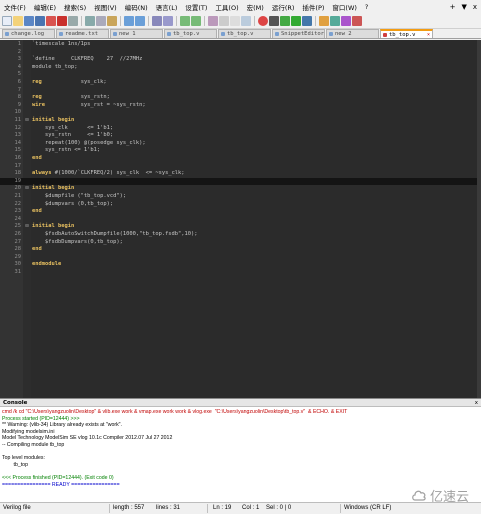  What do you see at coordinates (240, 91) in the screenshot?
I see `code-line: 7` at bounding box center [240, 91].